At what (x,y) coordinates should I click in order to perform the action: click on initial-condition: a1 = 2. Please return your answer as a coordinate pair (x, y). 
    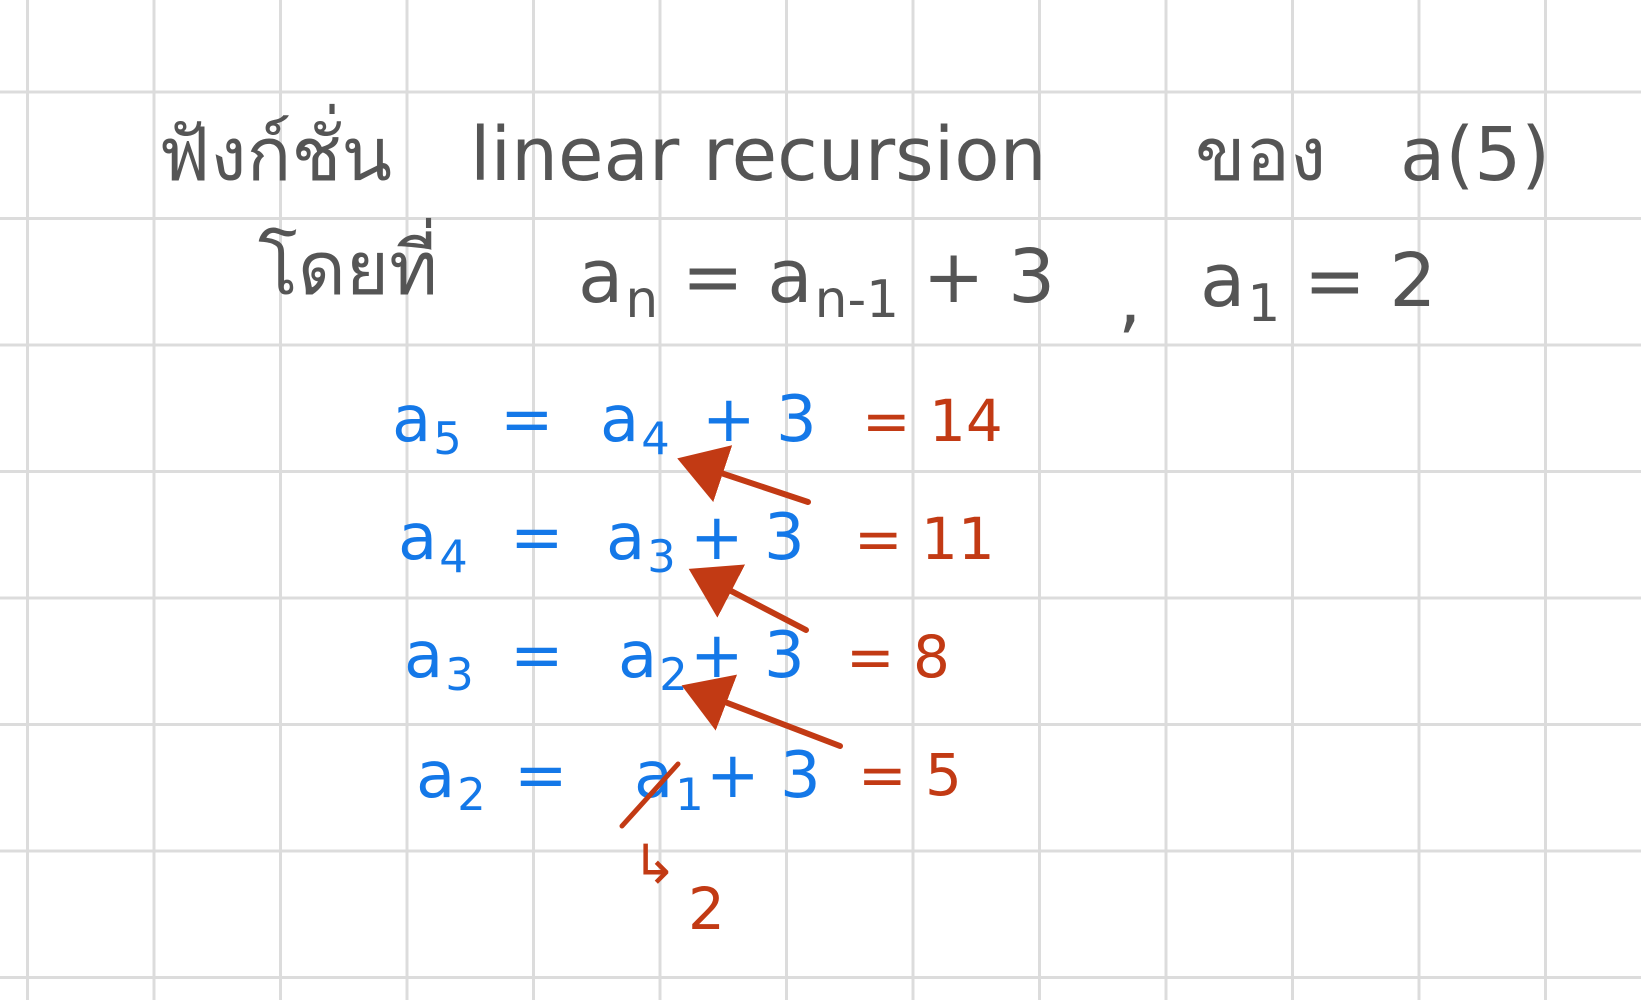
    Looking at the image, I should click on (1318, 286).